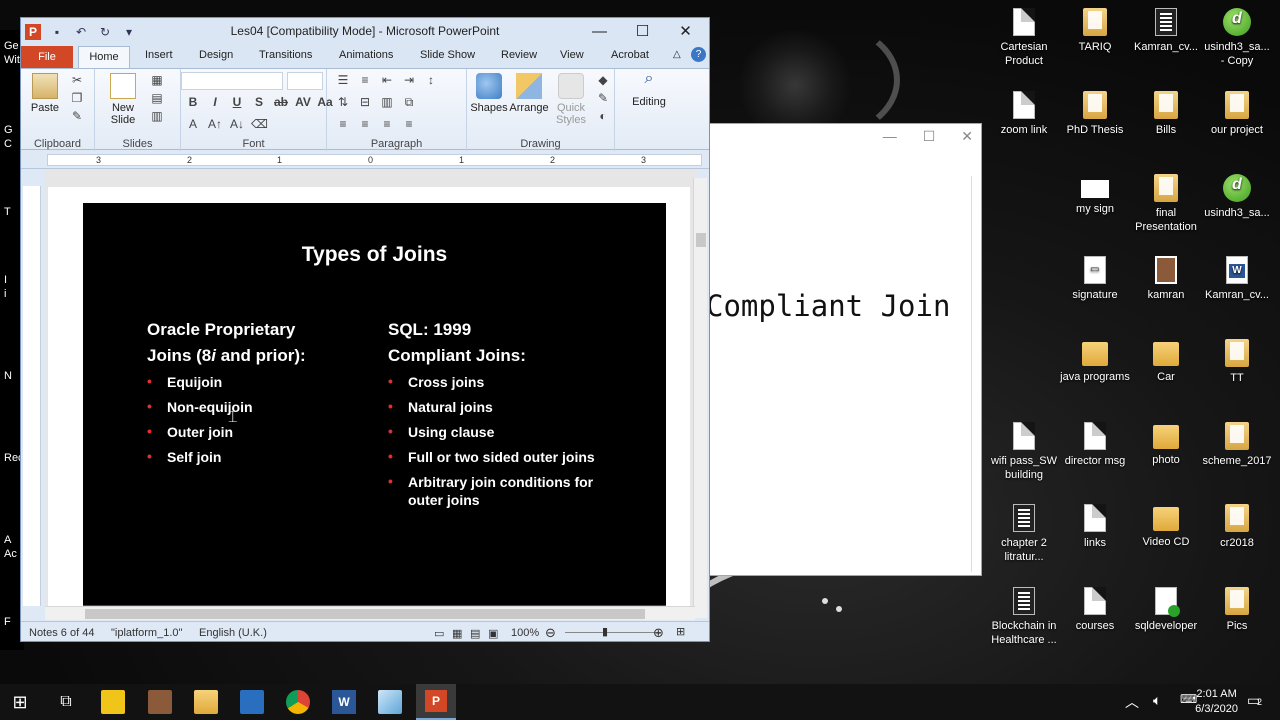 This screenshot has width=1280, height=720. What do you see at coordinates (1166, 114) in the screenshot?
I see `desktop-icon: Bills` at bounding box center [1166, 114].